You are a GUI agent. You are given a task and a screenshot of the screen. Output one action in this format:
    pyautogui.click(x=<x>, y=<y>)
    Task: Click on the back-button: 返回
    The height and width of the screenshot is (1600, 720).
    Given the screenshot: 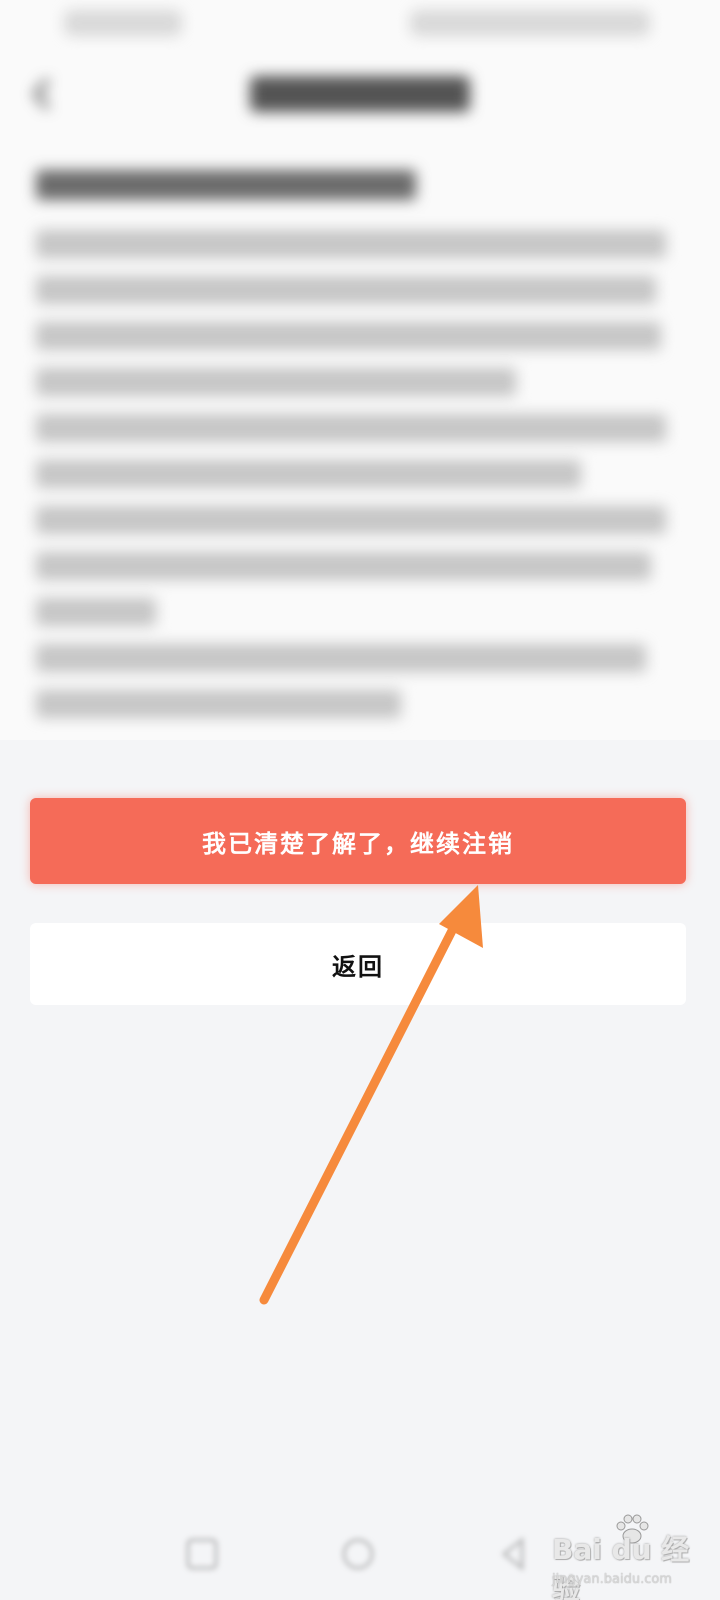 What is the action you would take?
    pyautogui.click(x=358, y=964)
    